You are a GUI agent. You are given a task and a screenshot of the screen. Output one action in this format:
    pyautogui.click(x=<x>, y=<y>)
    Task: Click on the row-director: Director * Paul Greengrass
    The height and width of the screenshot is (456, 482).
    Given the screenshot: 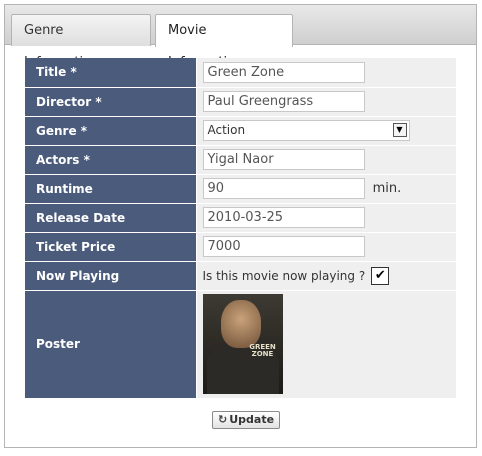 What is the action you would take?
    pyautogui.click(x=240, y=102)
    